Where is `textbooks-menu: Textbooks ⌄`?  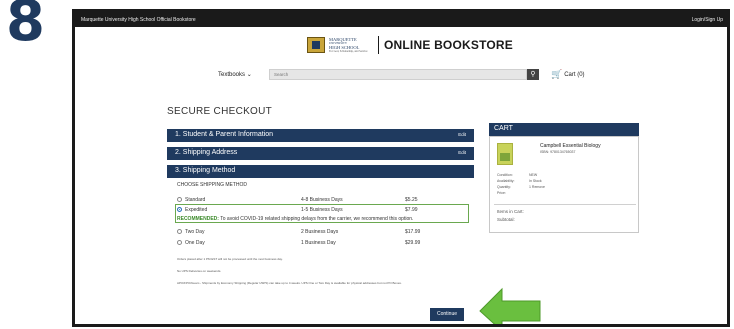
textbooks-menu: Textbooks ⌄ is located at coordinates (235, 74).